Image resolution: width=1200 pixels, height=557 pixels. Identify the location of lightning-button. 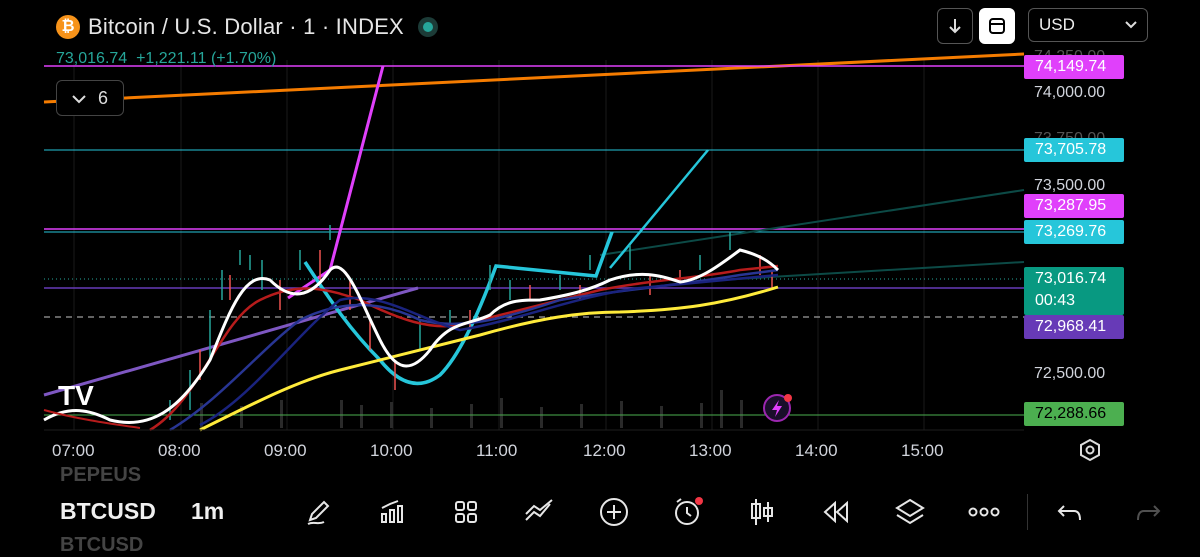
(777, 408).